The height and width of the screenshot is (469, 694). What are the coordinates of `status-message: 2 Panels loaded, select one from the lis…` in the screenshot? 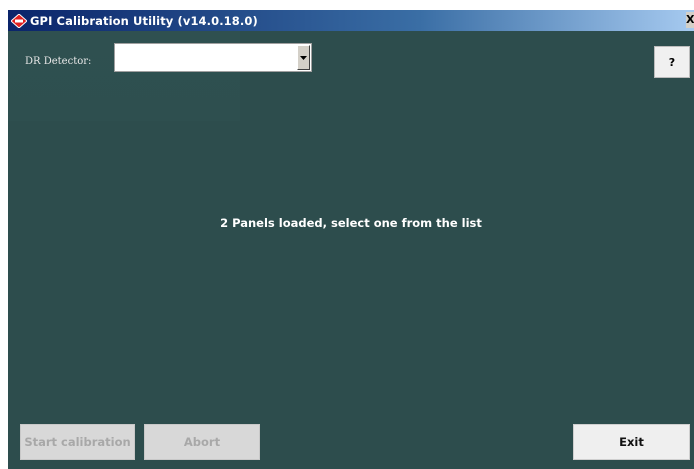 It's located at (351, 223).